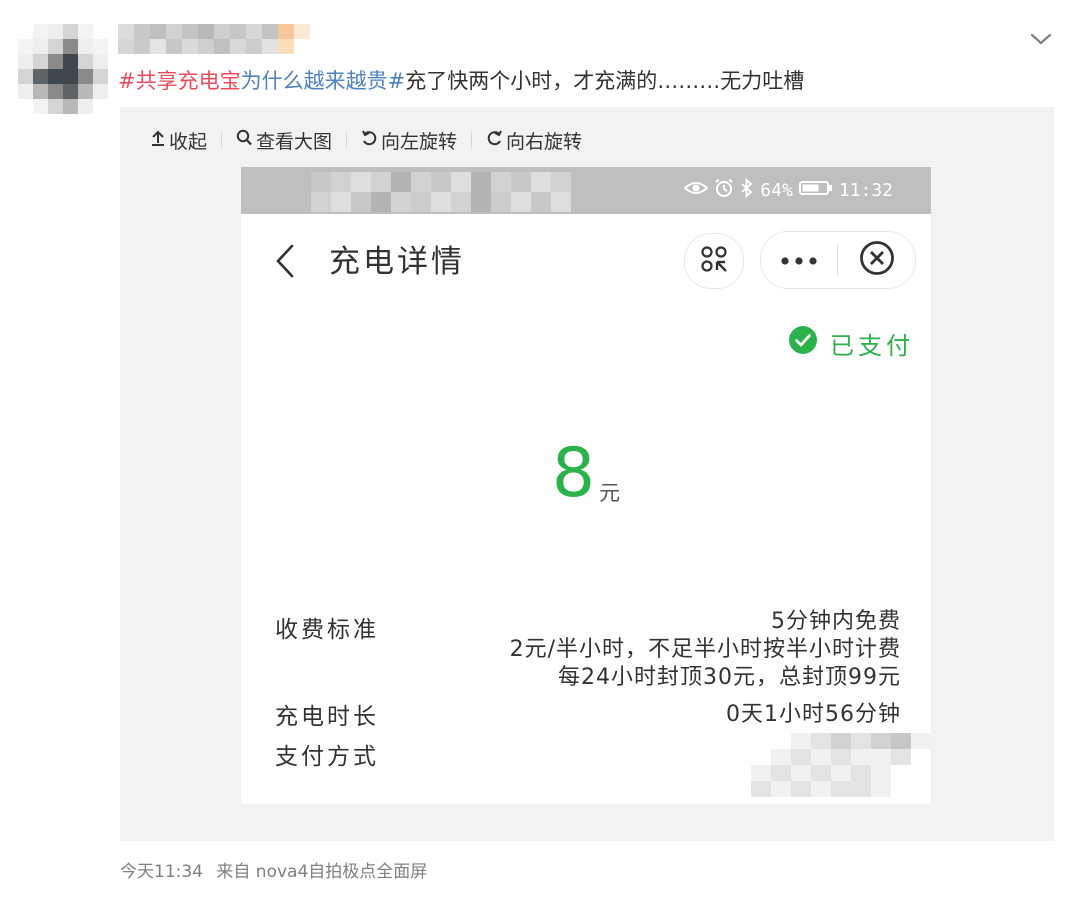  What do you see at coordinates (851, 343) in the screenshot?
I see `status-badge: 已支付` at bounding box center [851, 343].